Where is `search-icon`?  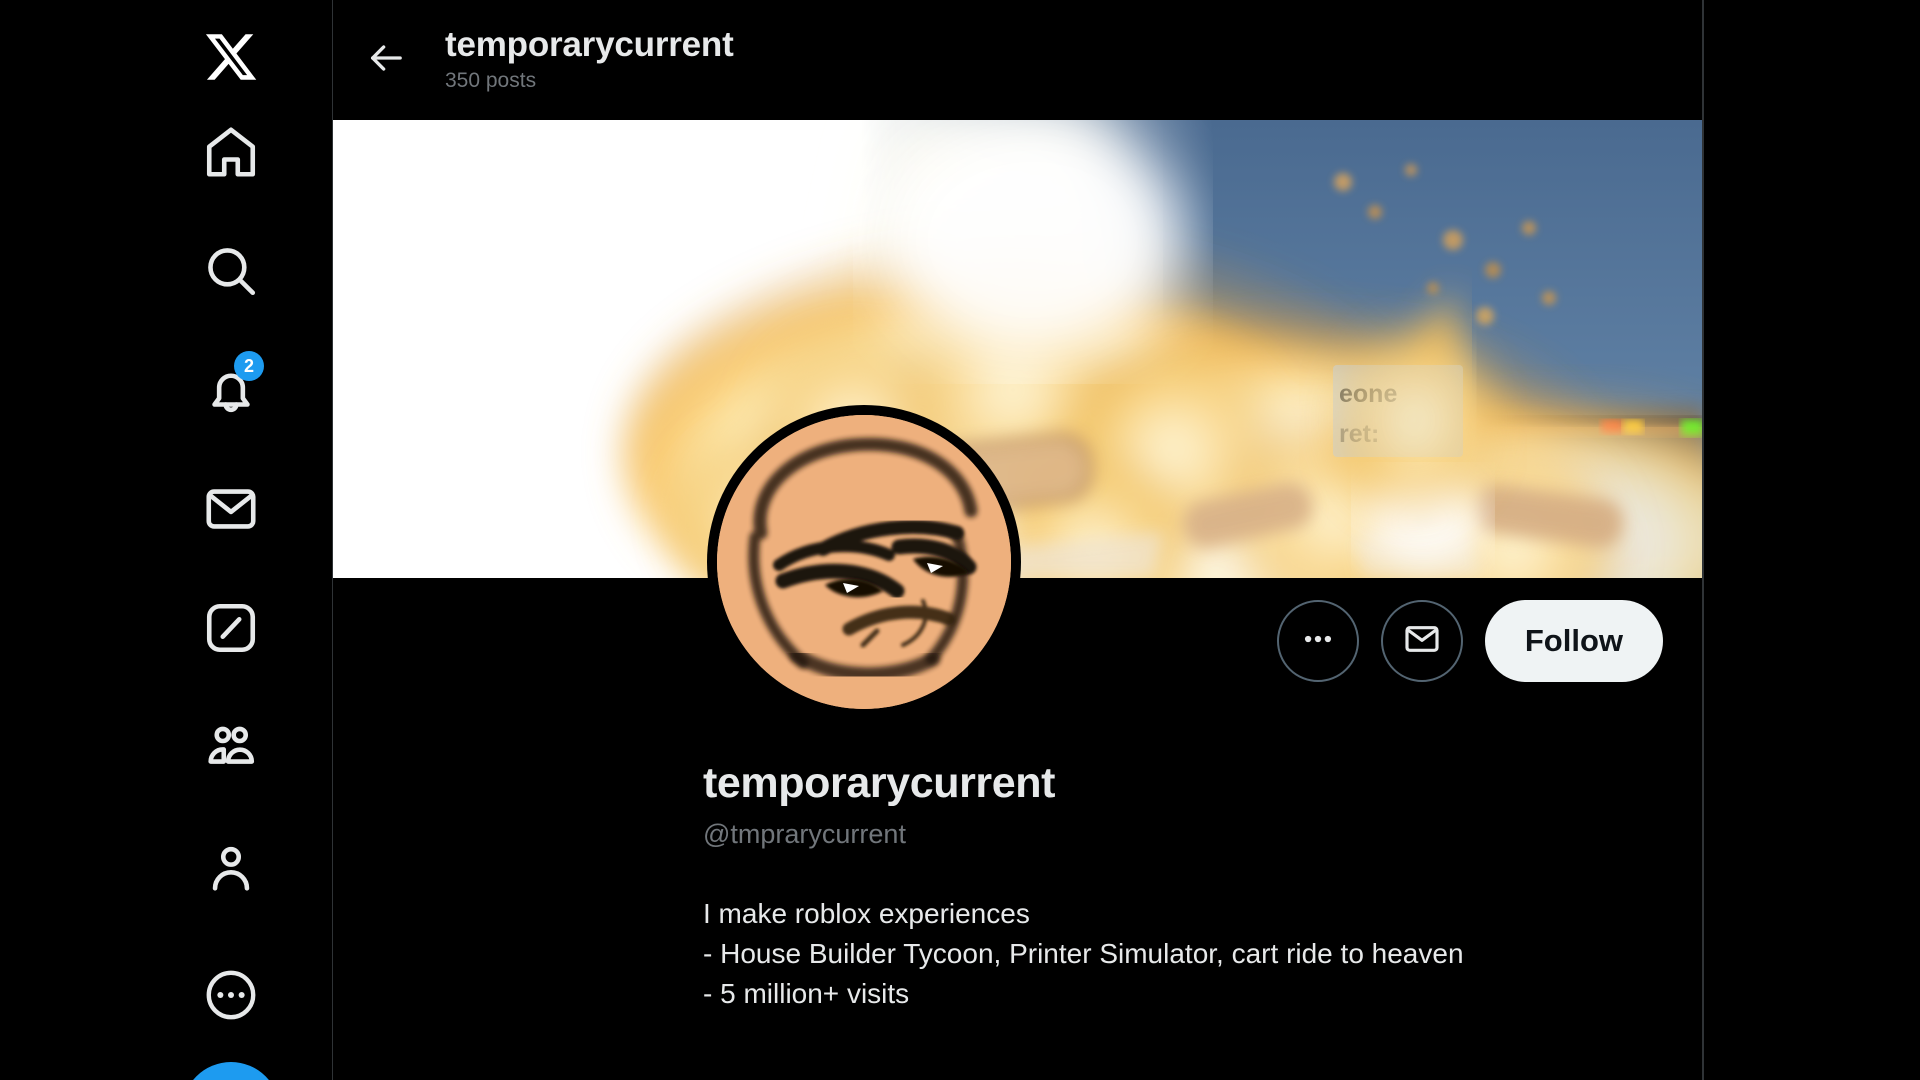 search-icon is located at coordinates (231, 271).